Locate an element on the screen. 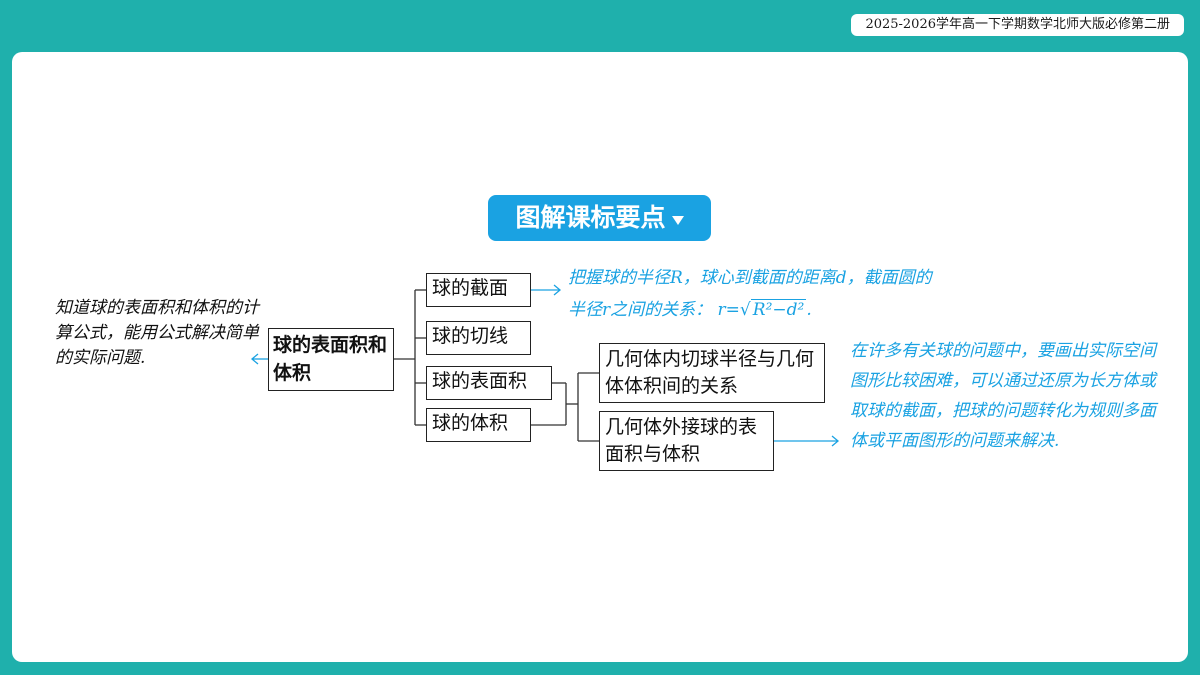 The height and width of the screenshot is (675, 1200). branch-section: 球的截面 is located at coordinates (478, 290).